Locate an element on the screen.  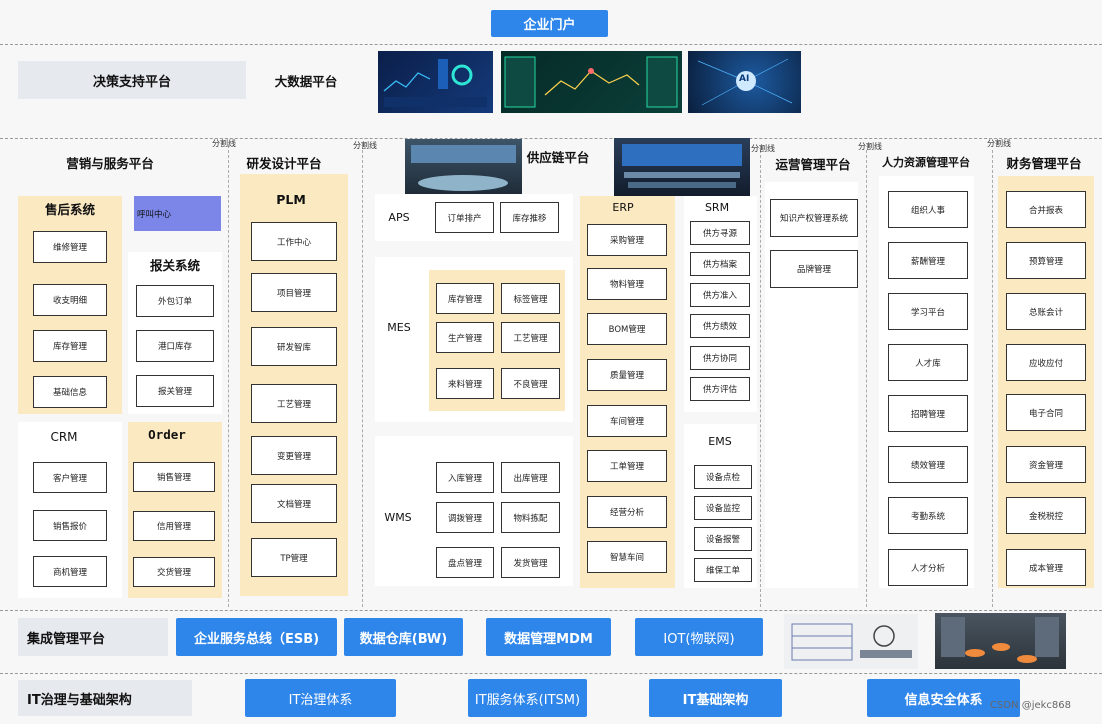
finance-item: 合并报表 is located at coordinates (1046, 209).